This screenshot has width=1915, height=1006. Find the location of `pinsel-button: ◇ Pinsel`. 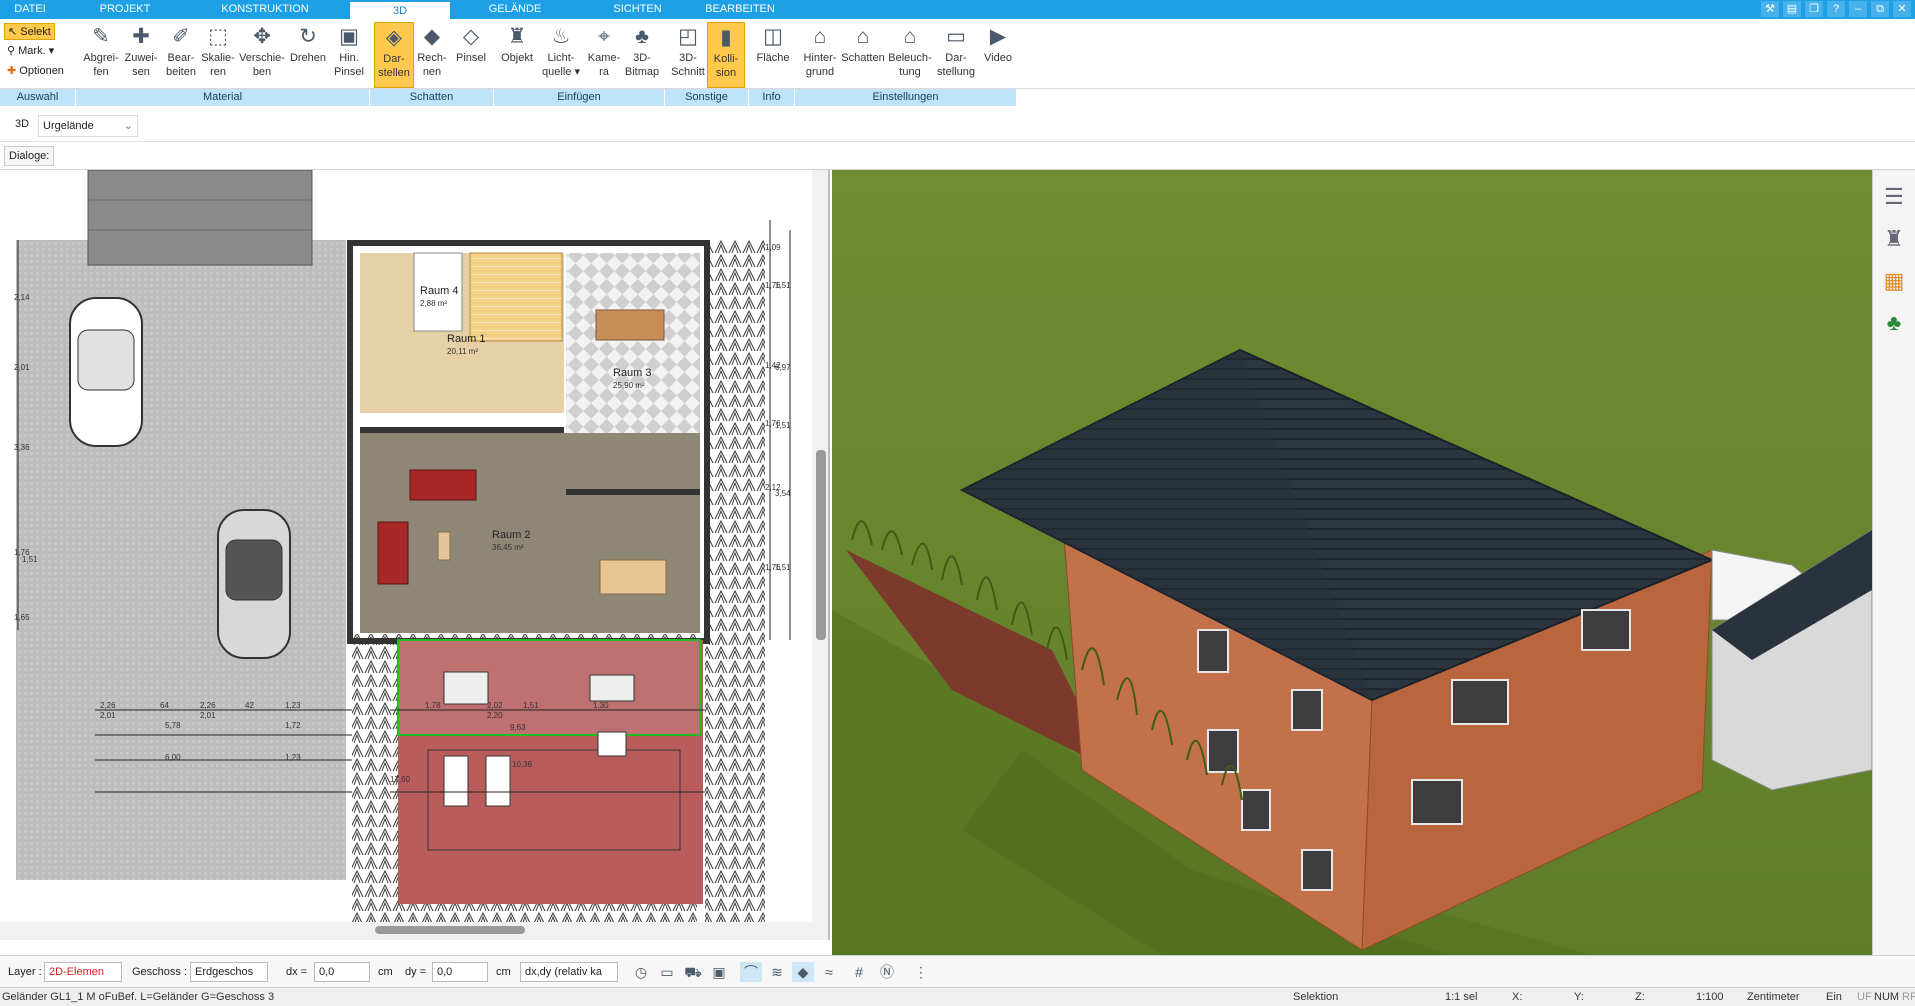

pinsel-button: ◇ Pinsel is located at coordinates (471, 55).